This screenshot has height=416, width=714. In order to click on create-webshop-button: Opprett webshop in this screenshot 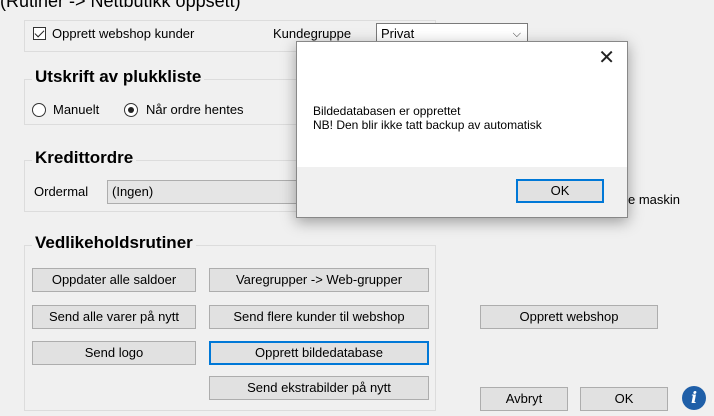, I will do `click(569, 317)`.